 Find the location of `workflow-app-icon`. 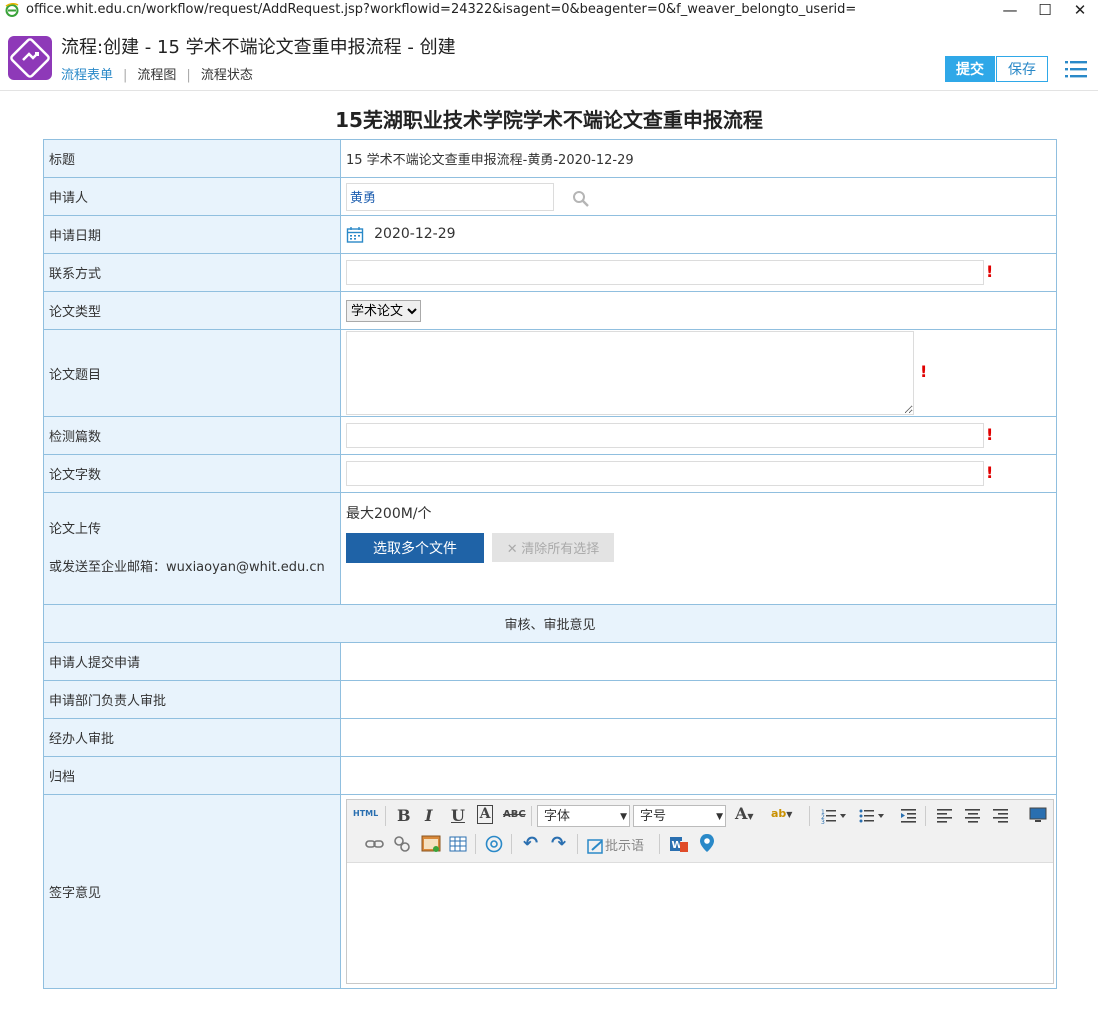

workflow-app-icon is located at coordinates (30, 58).